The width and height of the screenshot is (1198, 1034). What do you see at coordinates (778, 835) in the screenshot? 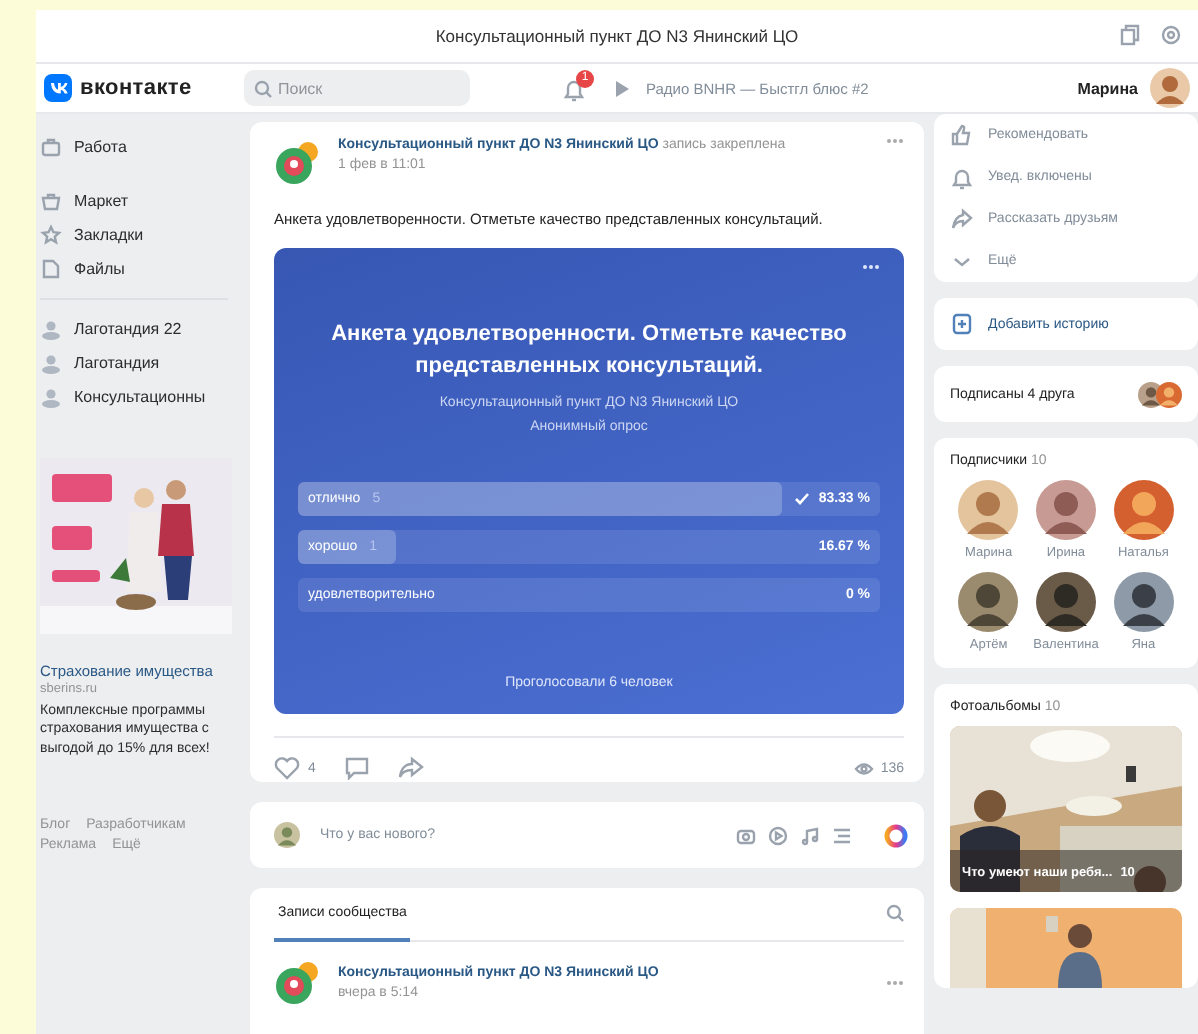
I see `video-icon` at bounding box center [778, 835].